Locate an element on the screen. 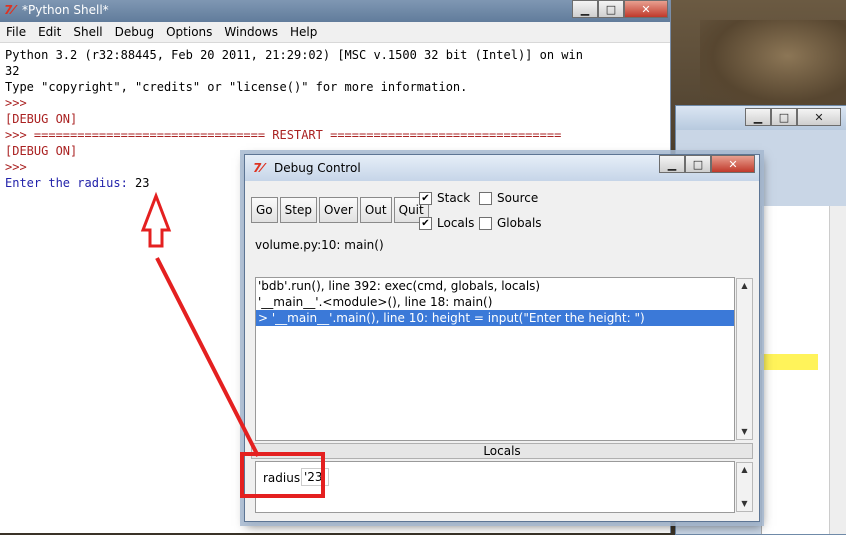 This screenshot has width=846, height=535. menu-file: File is located at coordinates (16, 32).